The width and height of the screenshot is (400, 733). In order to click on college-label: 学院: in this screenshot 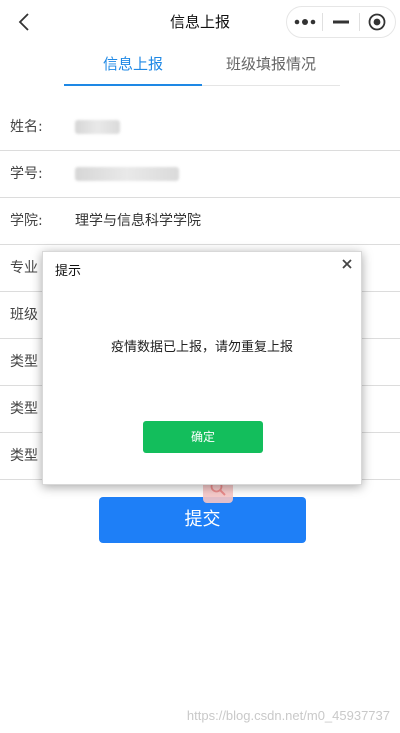, I will do `click(26, 221)`.